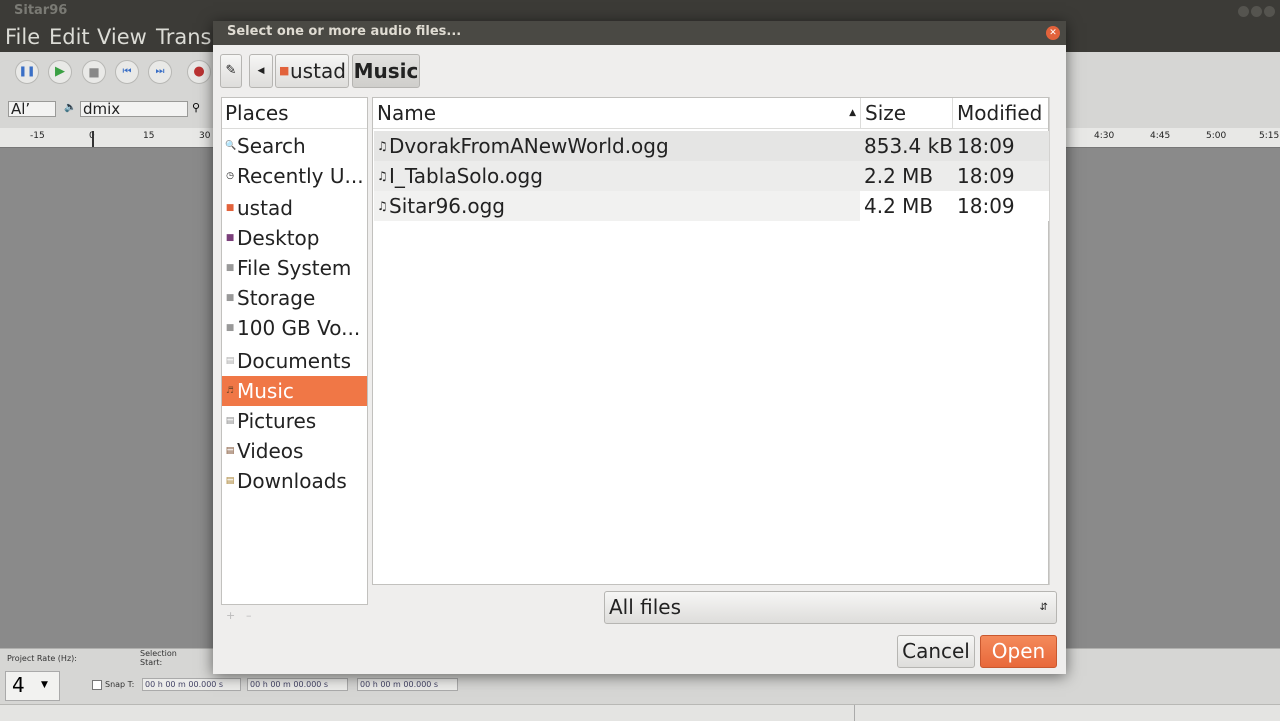  Describe the element at coordinates (1000, 113) in the screenshot. I see `column-header-modified: Modified` at that location.